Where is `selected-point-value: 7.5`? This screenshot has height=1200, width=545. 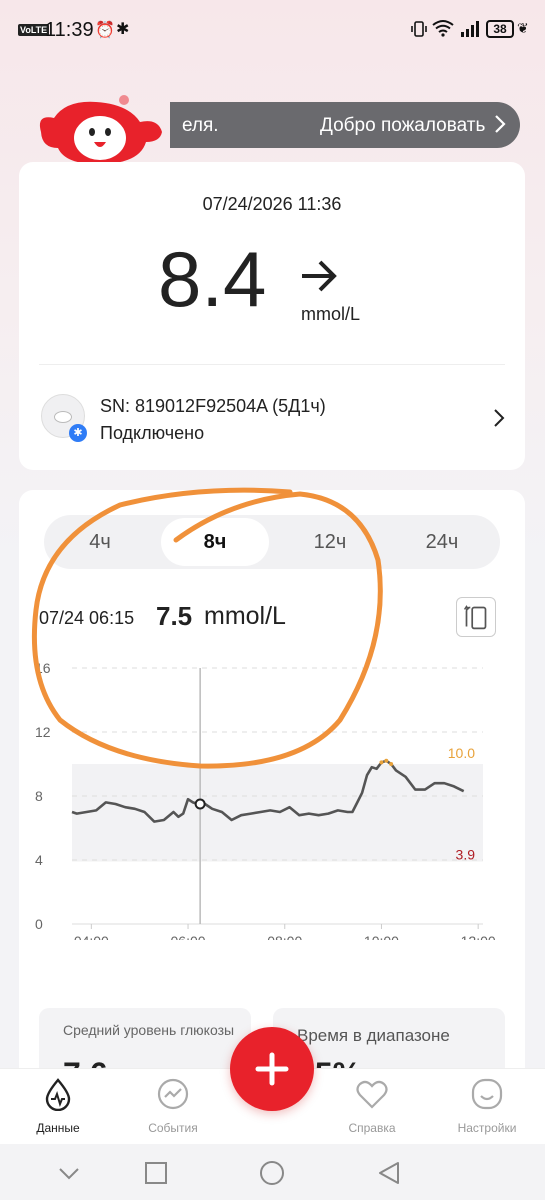
selected-point-value: 7.5 is located at coordinates (174, 616).